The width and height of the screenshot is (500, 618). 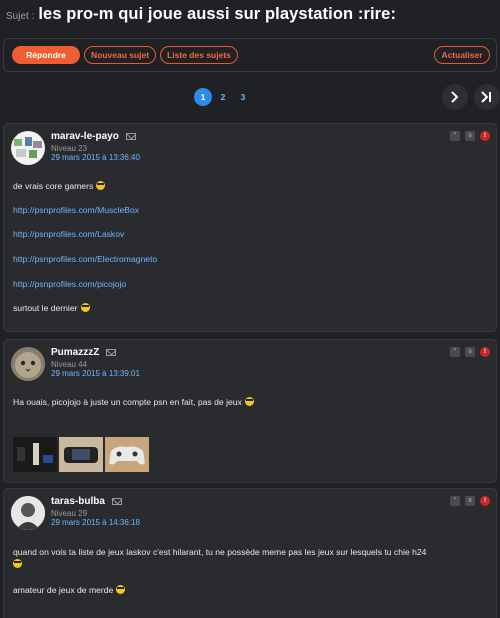 What do you see at coordinates (85, 136) in the screenshot?
I see `author-name: marav-le-payo` at bounding box center [85, 136].